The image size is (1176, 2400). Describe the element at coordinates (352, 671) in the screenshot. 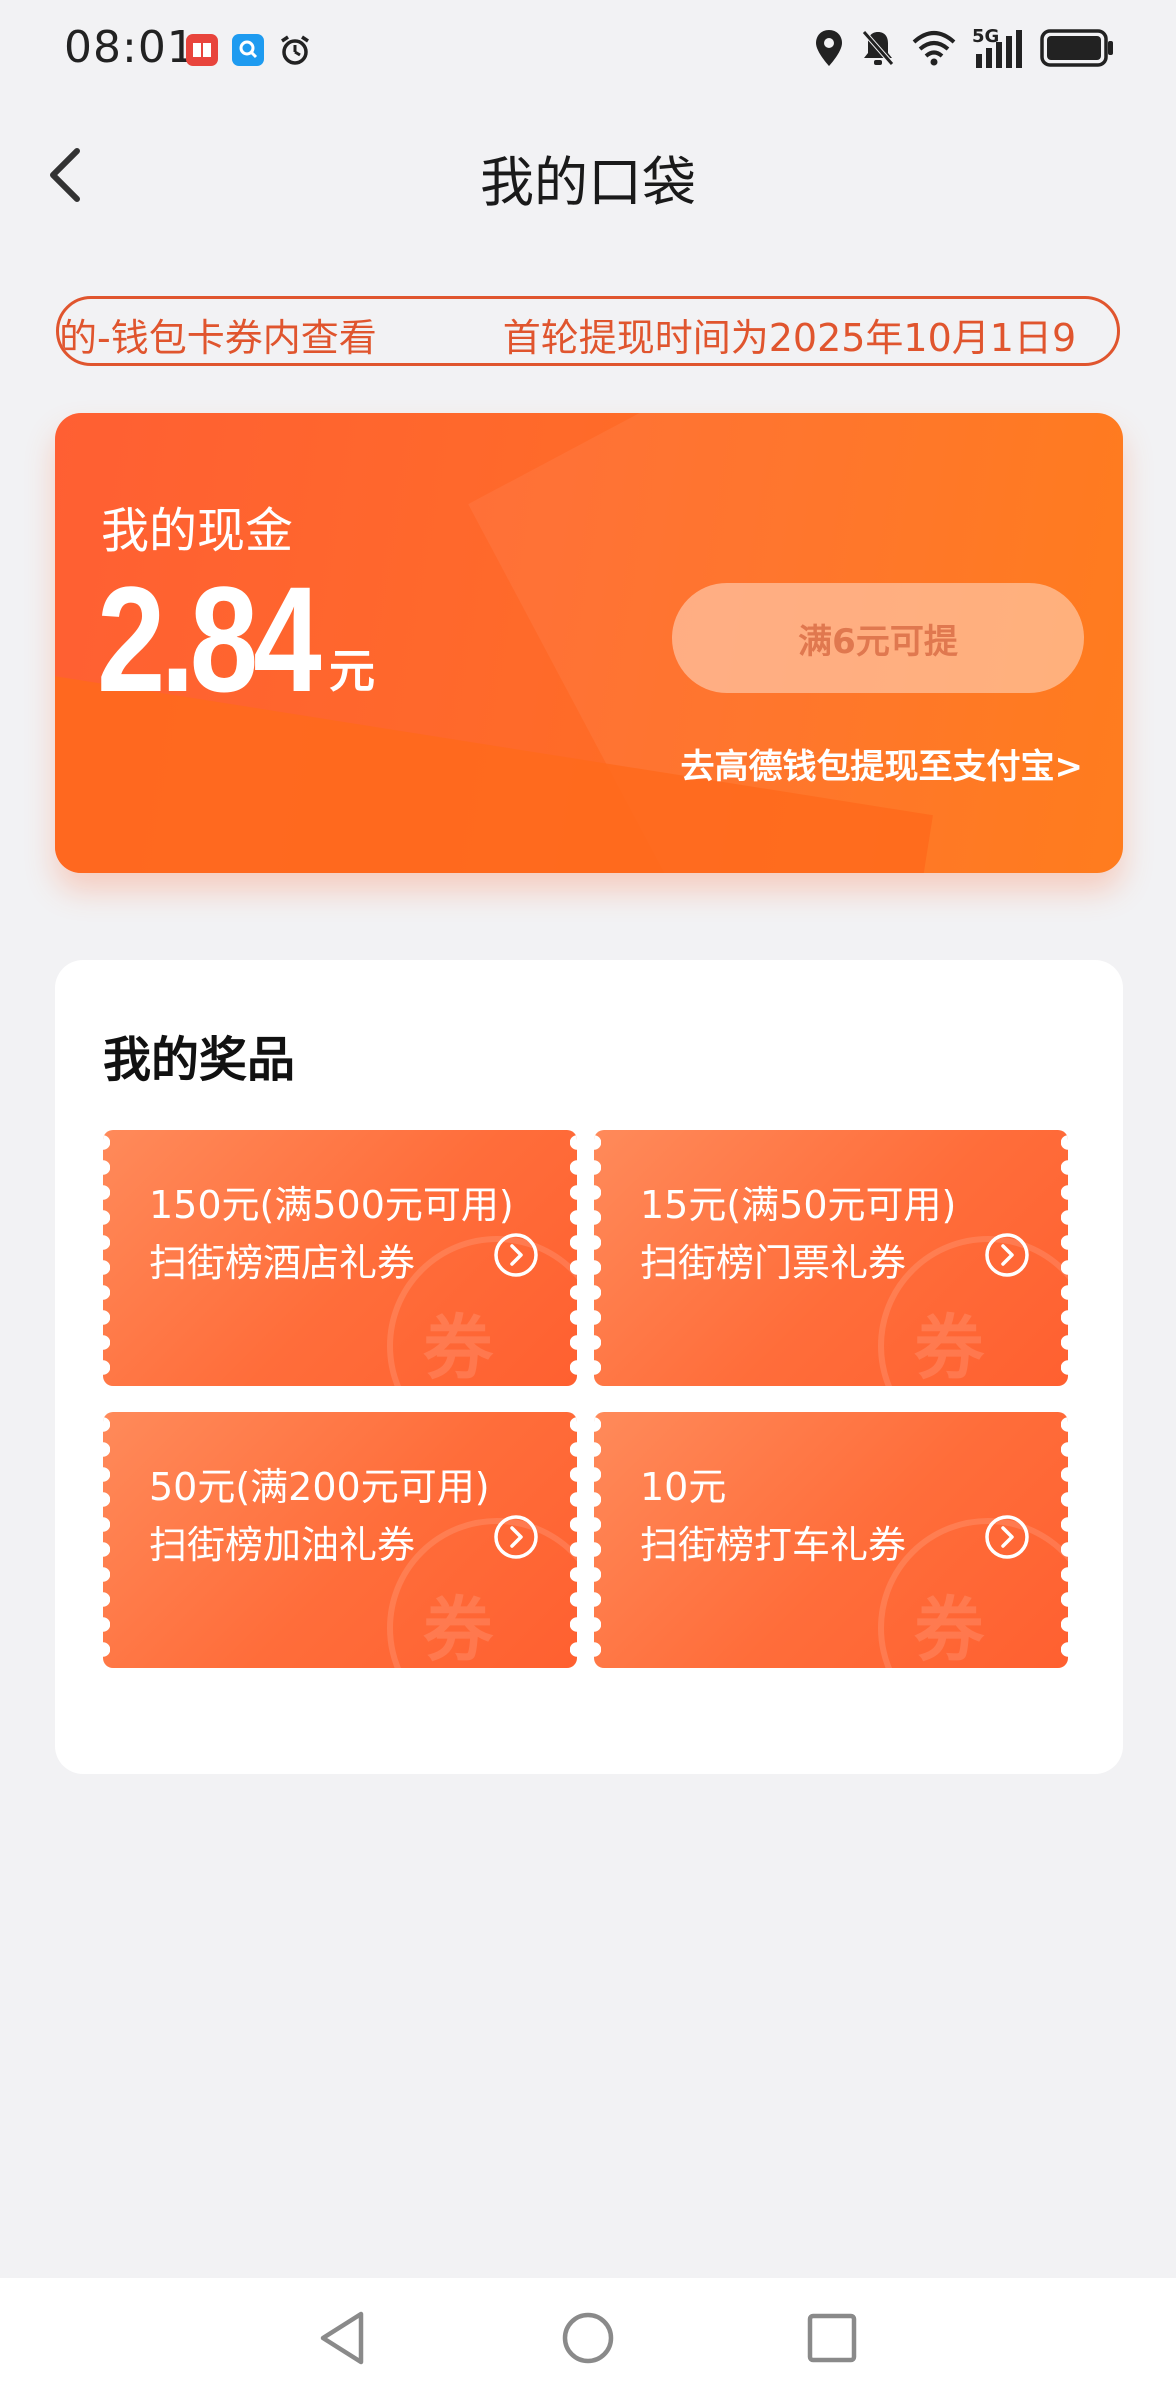

I see `cash-unit: 元` at that location.